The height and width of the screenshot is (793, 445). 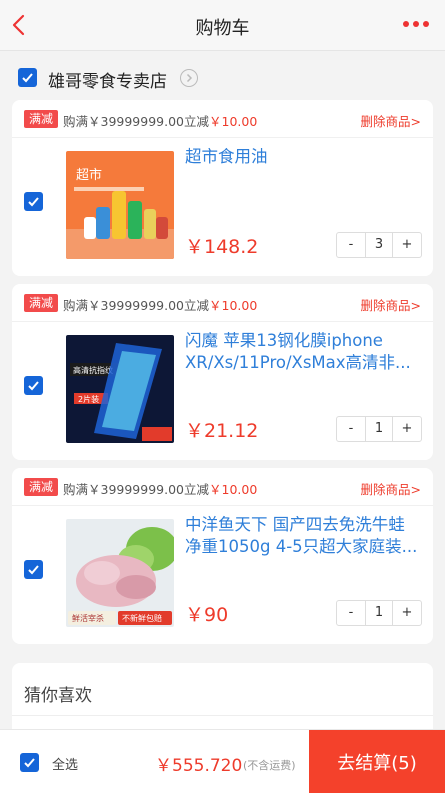 I want to click on image-badge: 不新鲜包赔, so click(x=142, y=618).